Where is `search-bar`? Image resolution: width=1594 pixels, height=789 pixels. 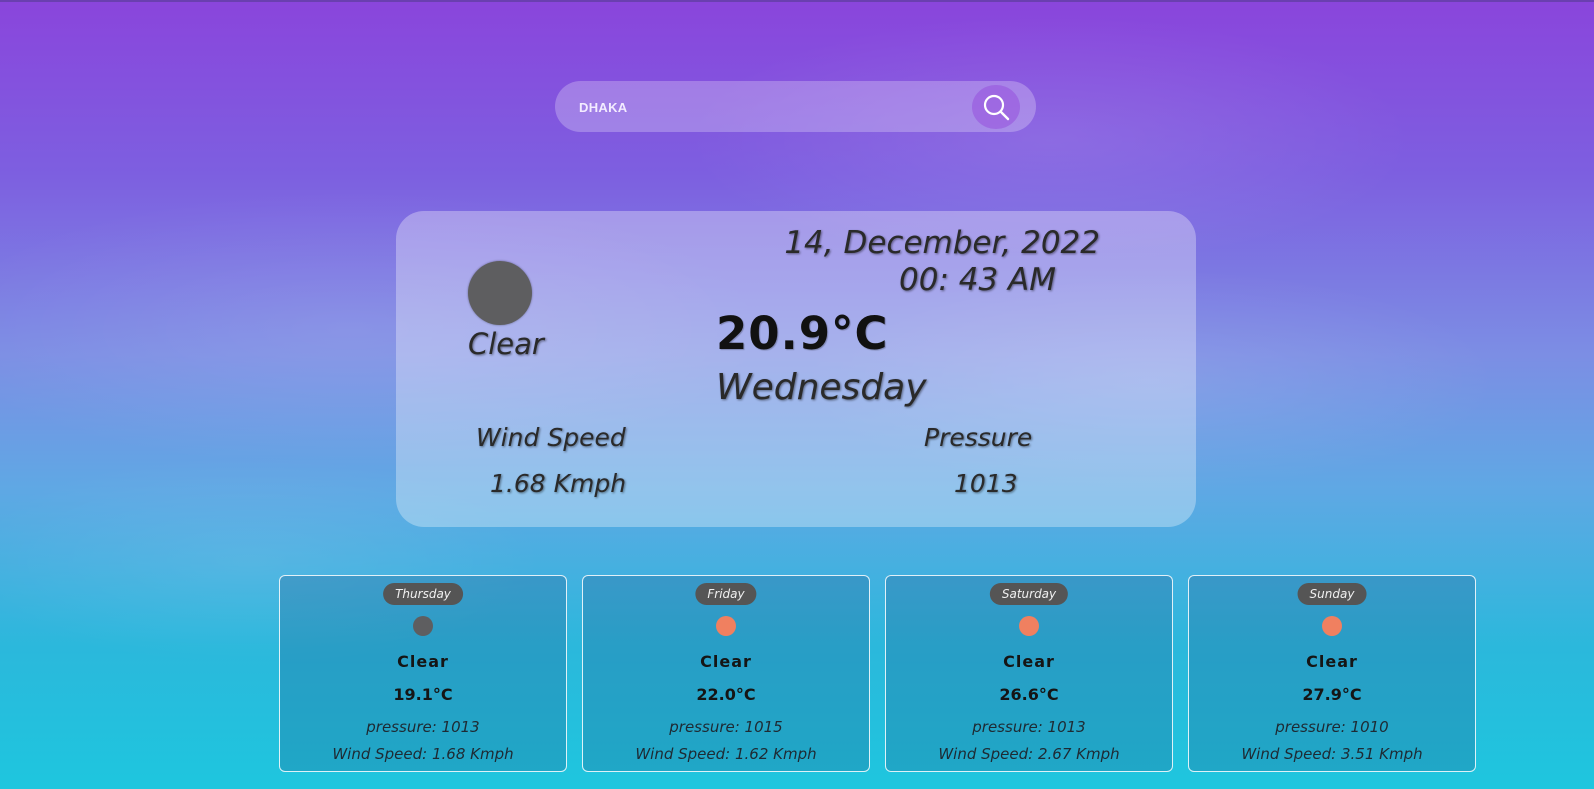
search-bar is located at coordinates (795, 107).